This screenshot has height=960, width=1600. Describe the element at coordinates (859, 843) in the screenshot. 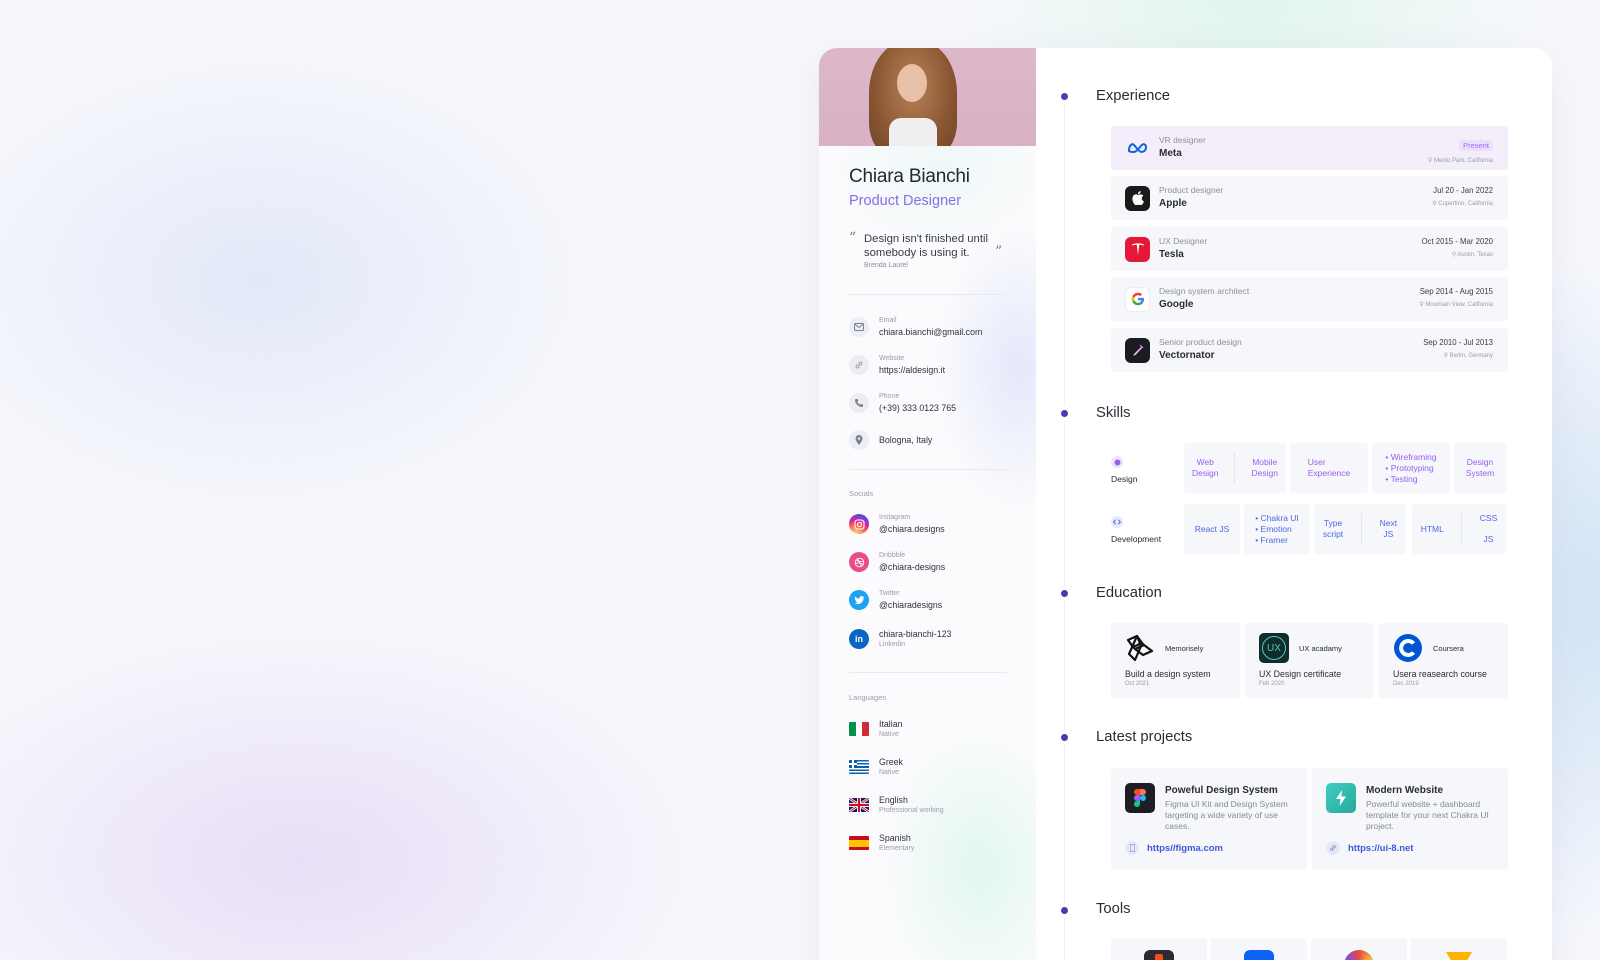

I see `spain-flag-icon` at that location.